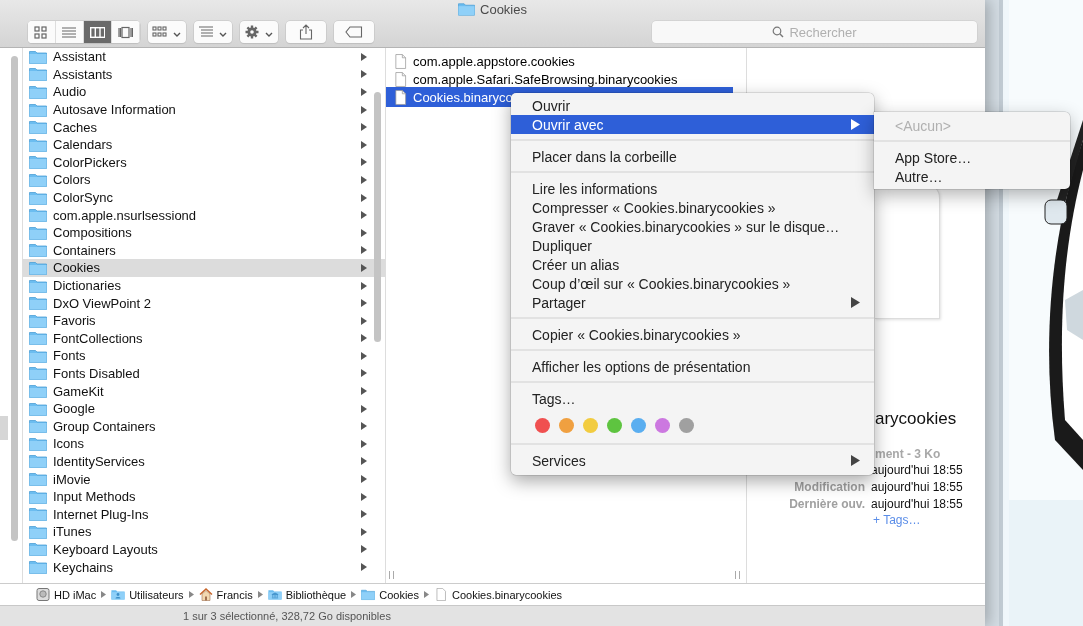 The image size is (1083, 626). I want to click on file-kind-size: ment - 3 Ko, so click(908, 454).